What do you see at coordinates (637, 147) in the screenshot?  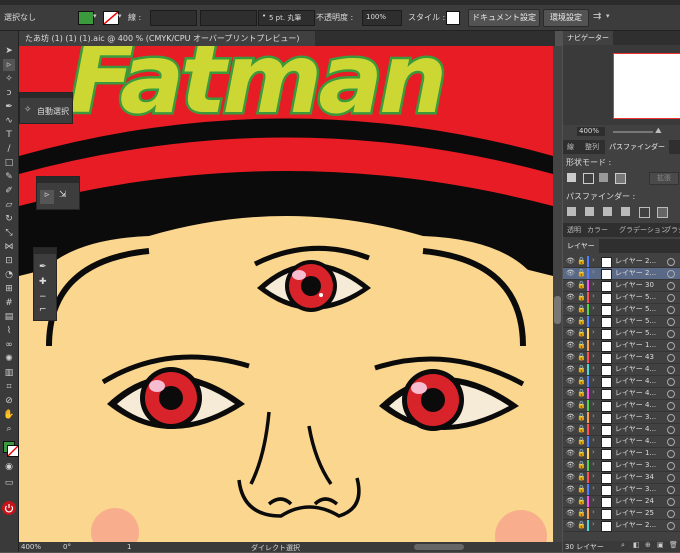 I see `tab-pathfinder: パスファインダー` at bounding box center [637, 147].